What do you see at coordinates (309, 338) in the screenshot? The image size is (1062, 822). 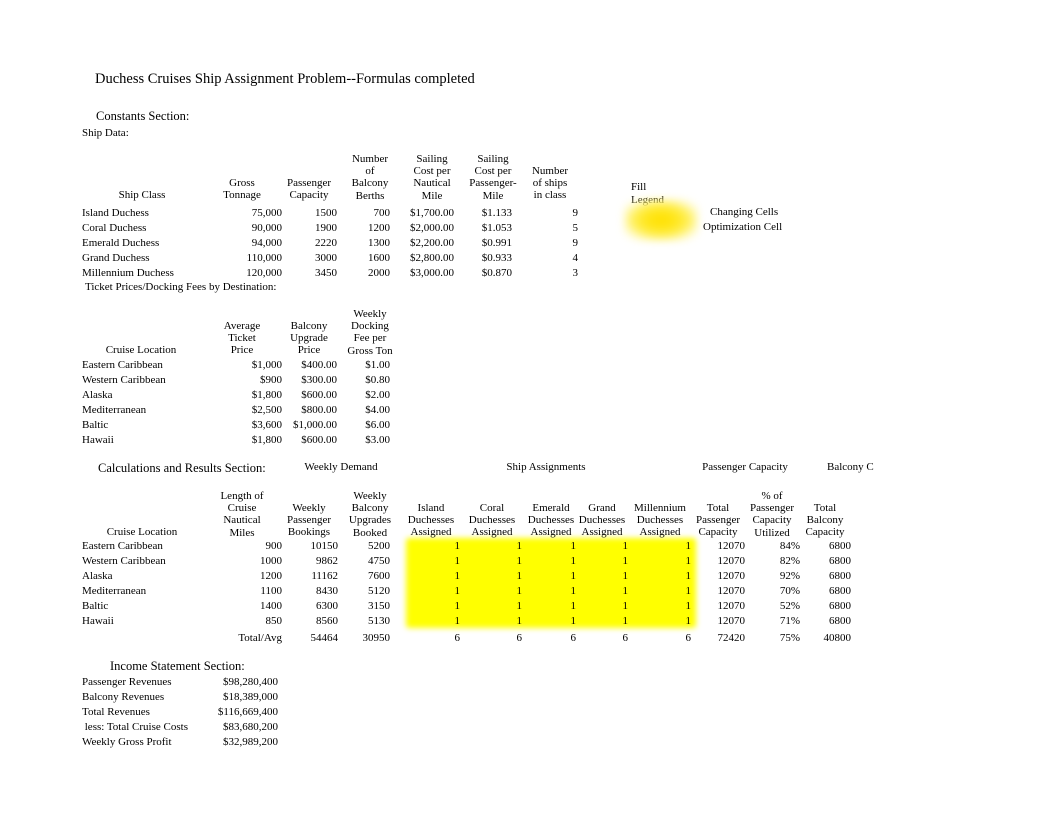 I see `colhead-balcony-upgrade-price: Balcony Upgrade Price` at bounding box center [309, 338].